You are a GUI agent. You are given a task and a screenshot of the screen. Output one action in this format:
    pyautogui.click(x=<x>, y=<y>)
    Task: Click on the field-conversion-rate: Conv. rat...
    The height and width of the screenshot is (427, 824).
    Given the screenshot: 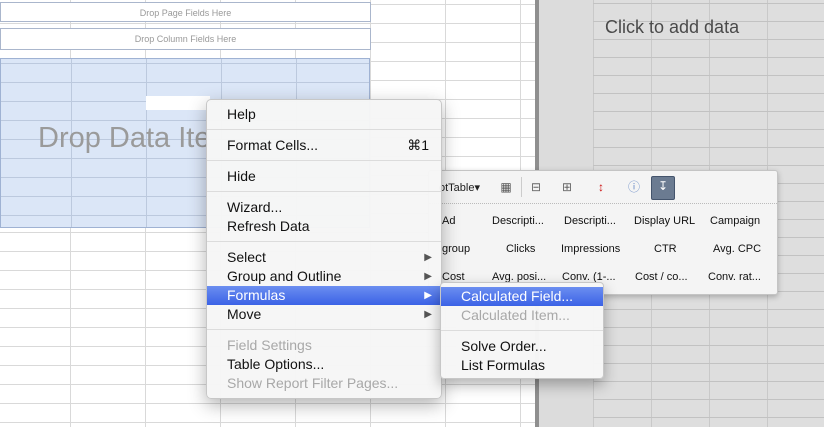 What is the action you would take?
    pyautogui.click(x=734, y=277)
    